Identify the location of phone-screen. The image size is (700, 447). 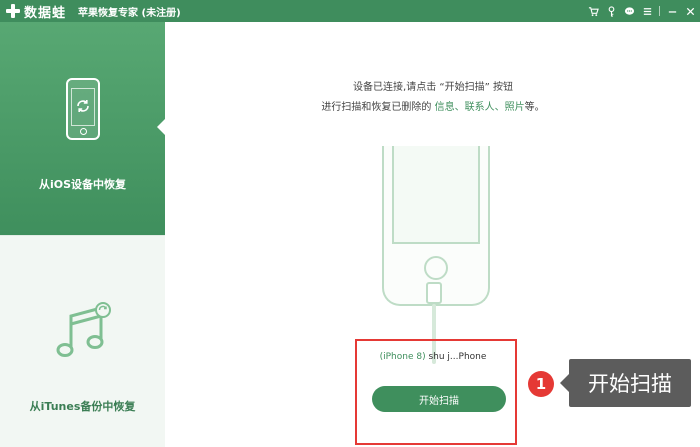
(436, 195).